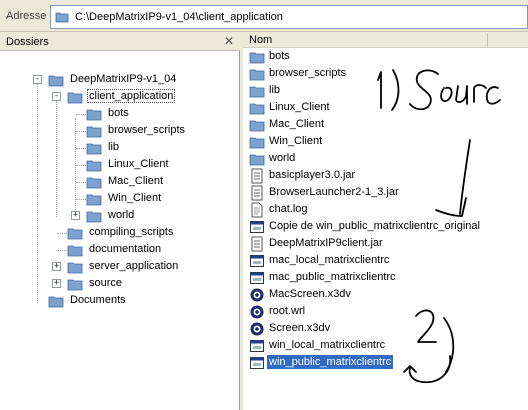 This screenshot has width=528, height=410. I want to click on tree-item-label: browser_scripts, so click(147, 130).